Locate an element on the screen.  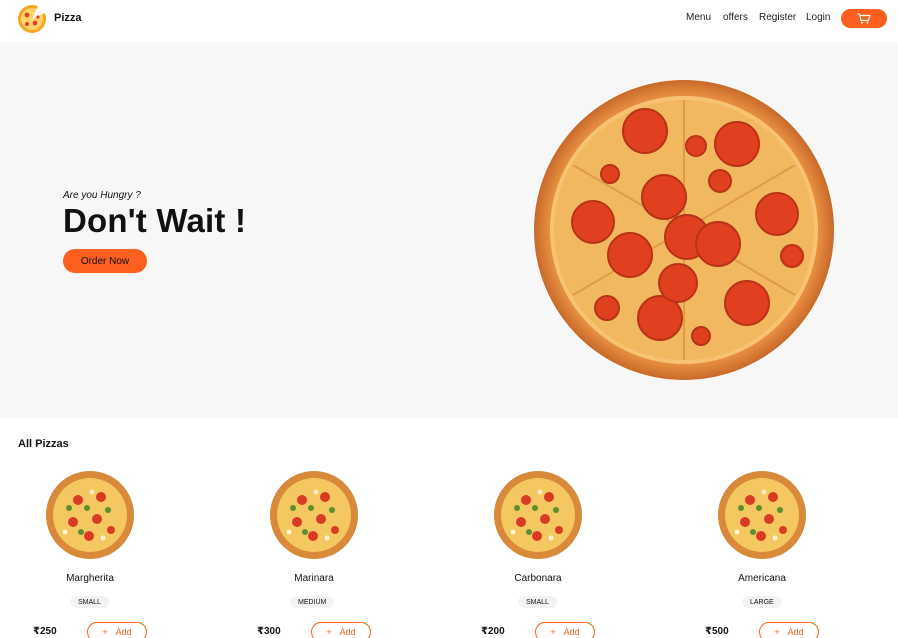
nav-menu-link: Menu is located at coordinates (698, 17).